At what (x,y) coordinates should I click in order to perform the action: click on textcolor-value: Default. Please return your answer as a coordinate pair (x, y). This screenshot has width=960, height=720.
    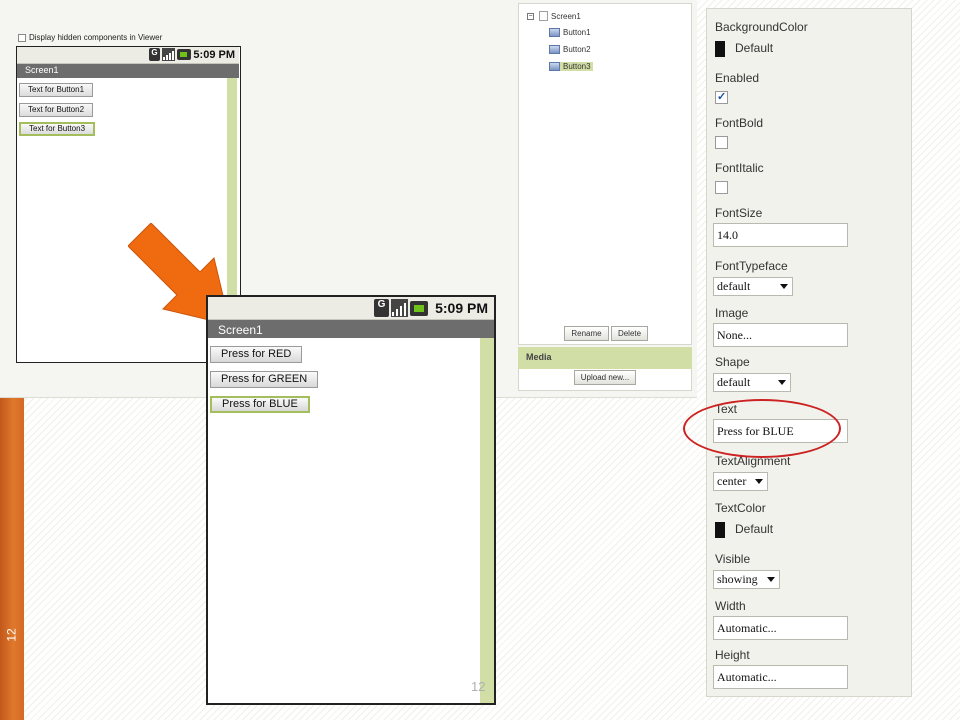
    Looking at the image, I should click on (754, 529).